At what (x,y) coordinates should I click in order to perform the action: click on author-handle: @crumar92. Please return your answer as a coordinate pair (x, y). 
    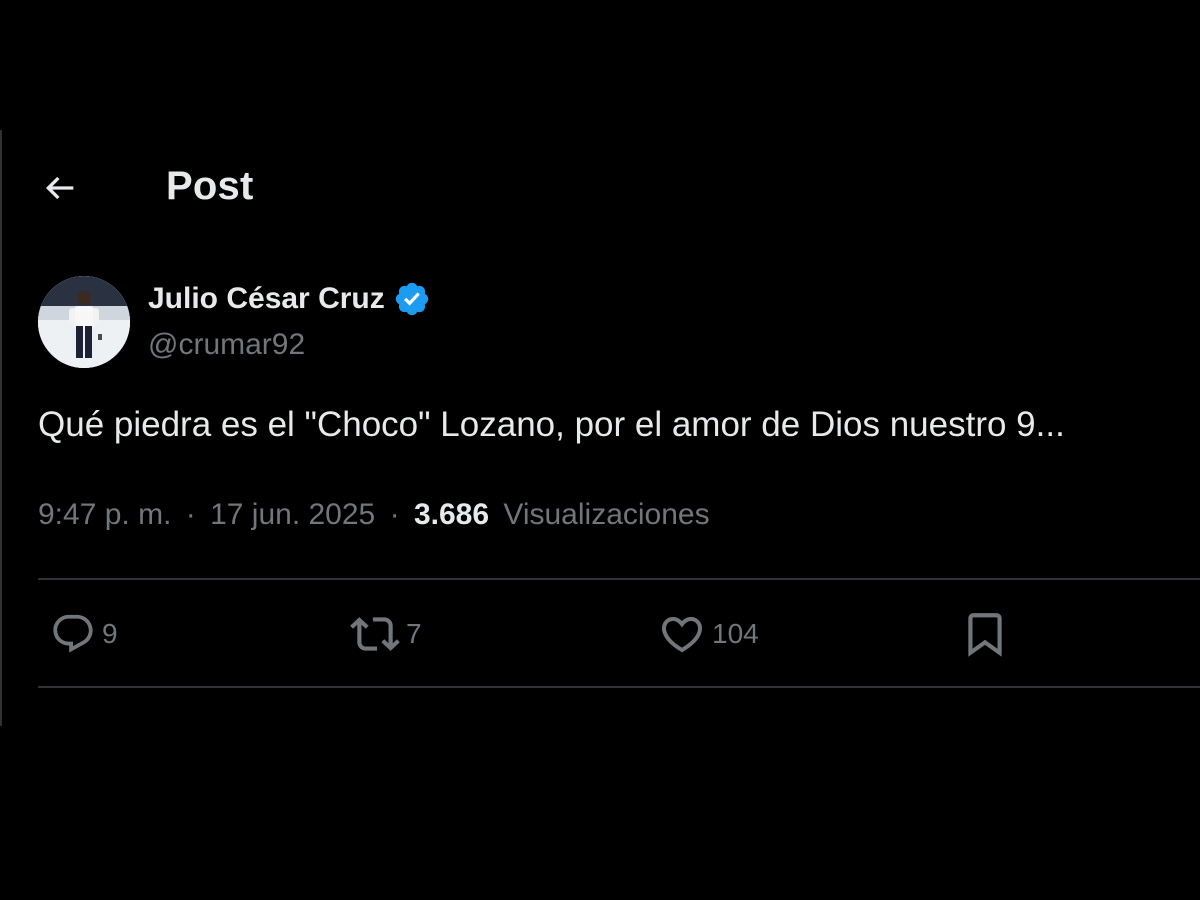
    Looking at the image, I should click on (226, 345).